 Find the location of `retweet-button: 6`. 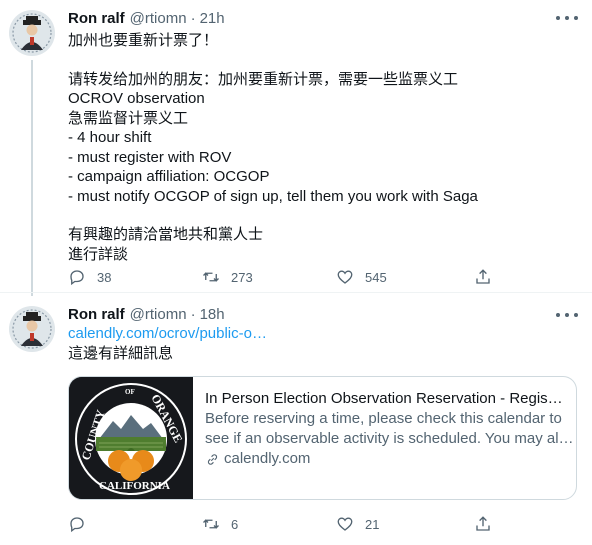

retweet-button: 6 is located at coordinates (220, 524).